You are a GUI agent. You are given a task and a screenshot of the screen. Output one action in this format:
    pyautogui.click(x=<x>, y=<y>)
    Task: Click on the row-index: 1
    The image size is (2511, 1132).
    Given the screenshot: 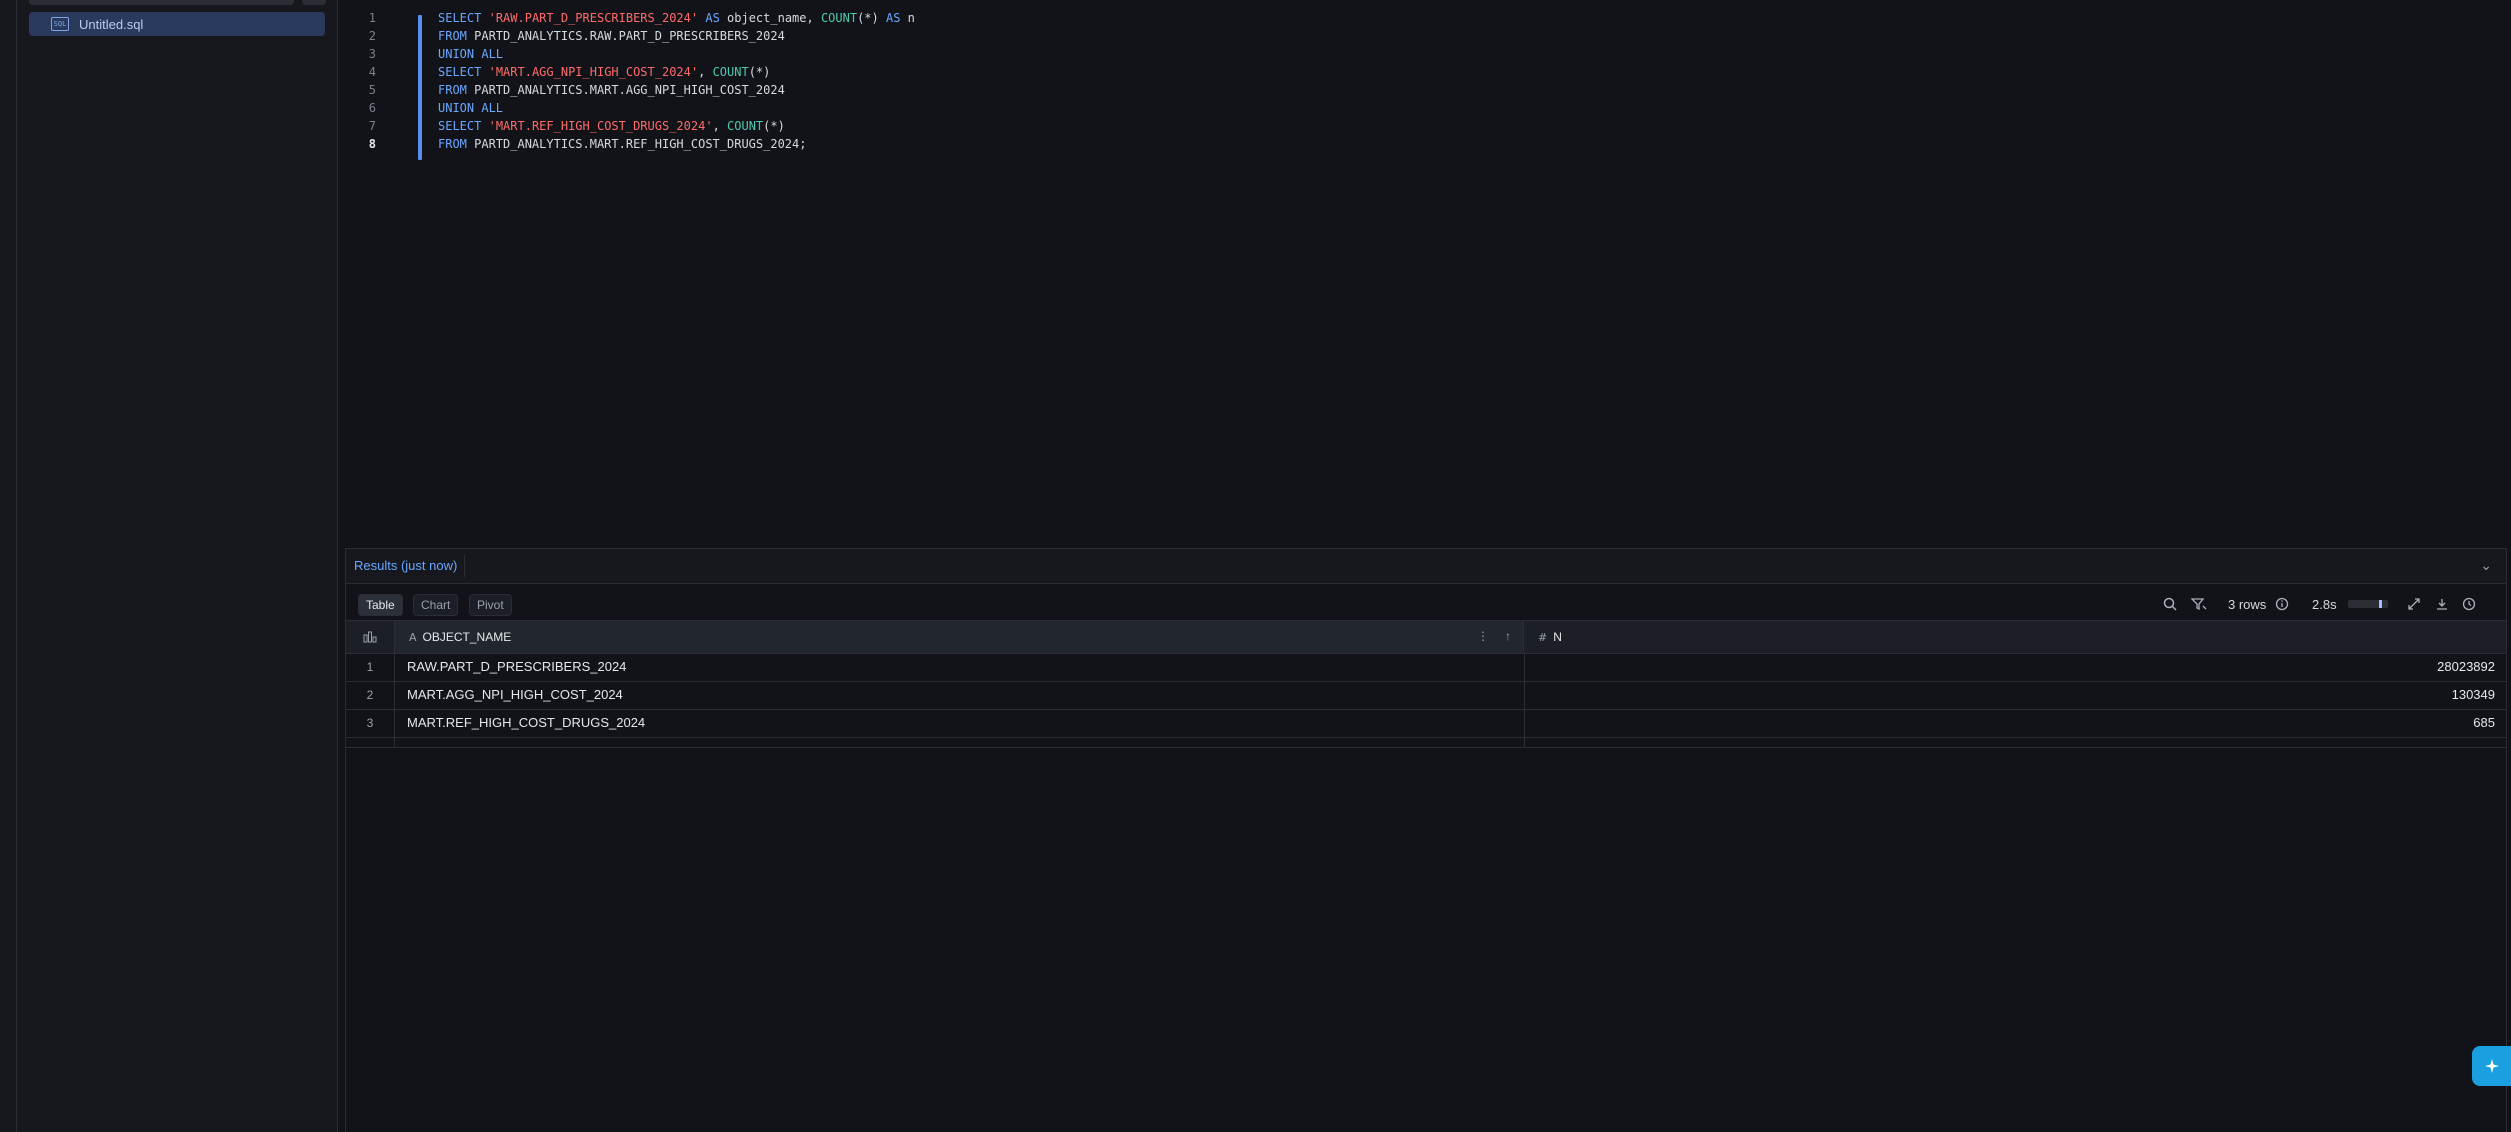 What is the action you would take?
    pyautogui.click(x=370, y=667)
    